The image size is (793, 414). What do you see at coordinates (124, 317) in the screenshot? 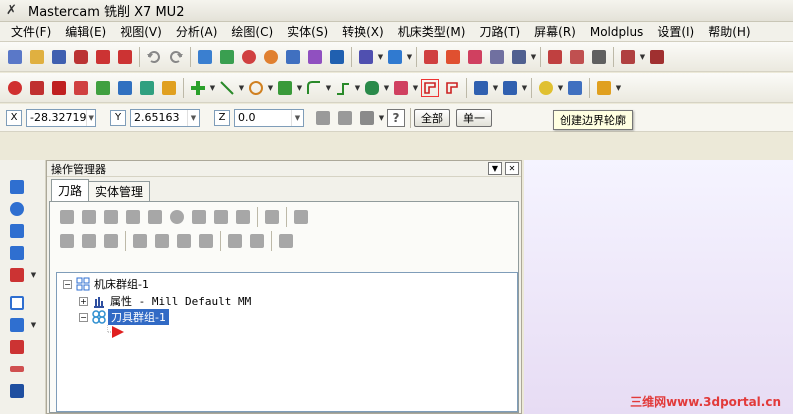
I see `tree-node-toolpath-group: − 刀具群组-1` at bounding box center [124, 317].